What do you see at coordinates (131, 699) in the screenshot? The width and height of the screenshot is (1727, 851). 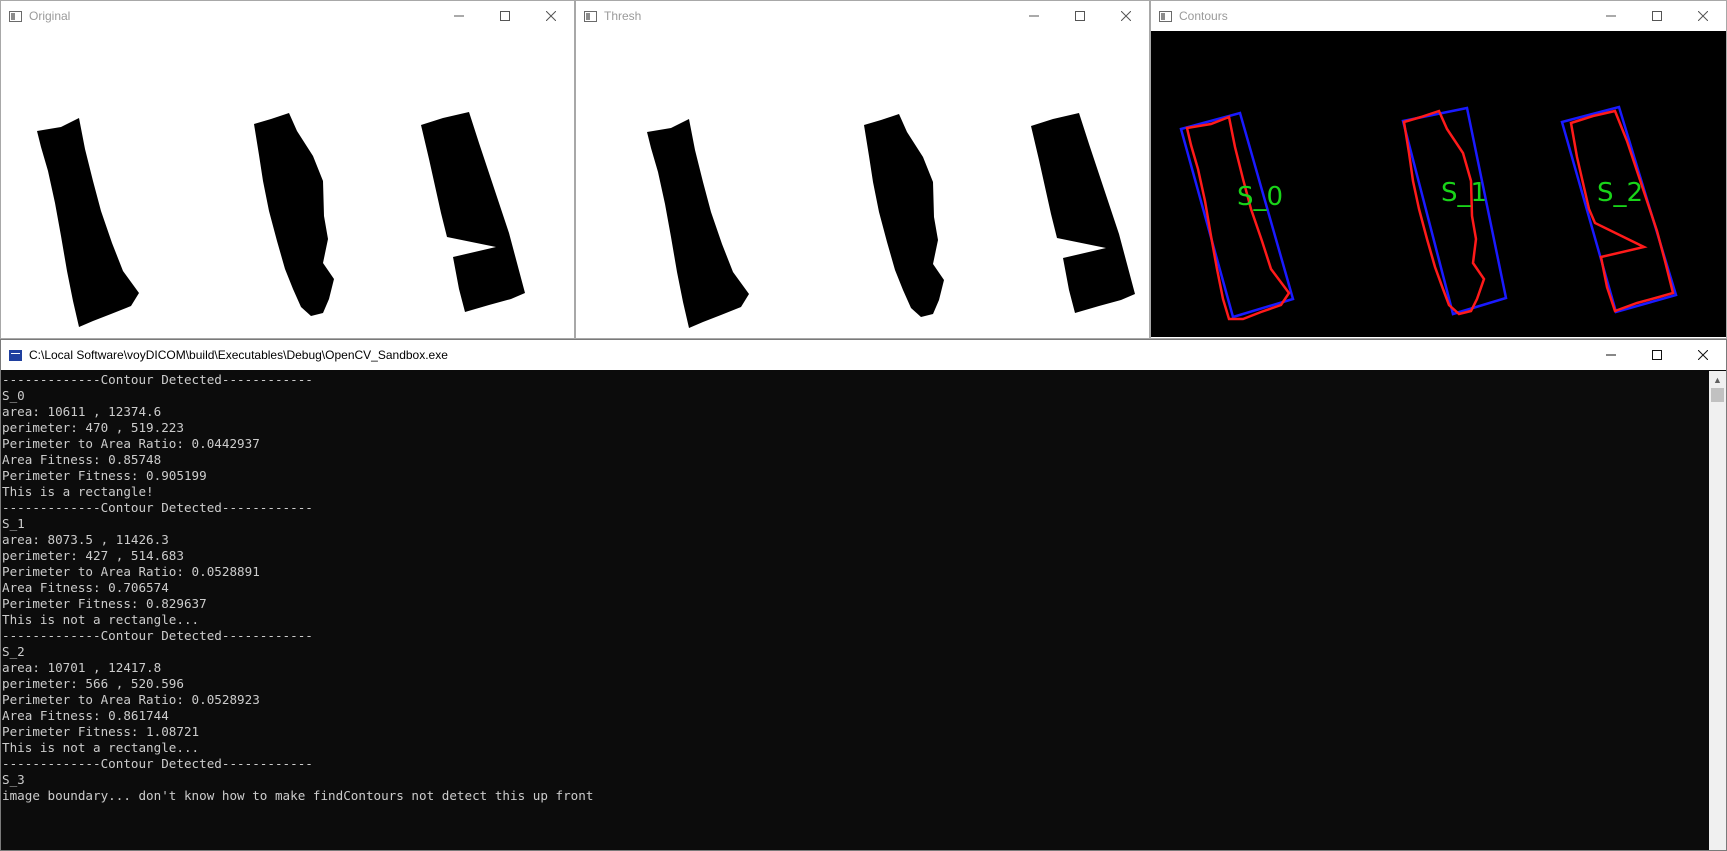 I see `console-line: Perimeter to Area Ratio: 0.0528923` at bounding box center [131, 699].